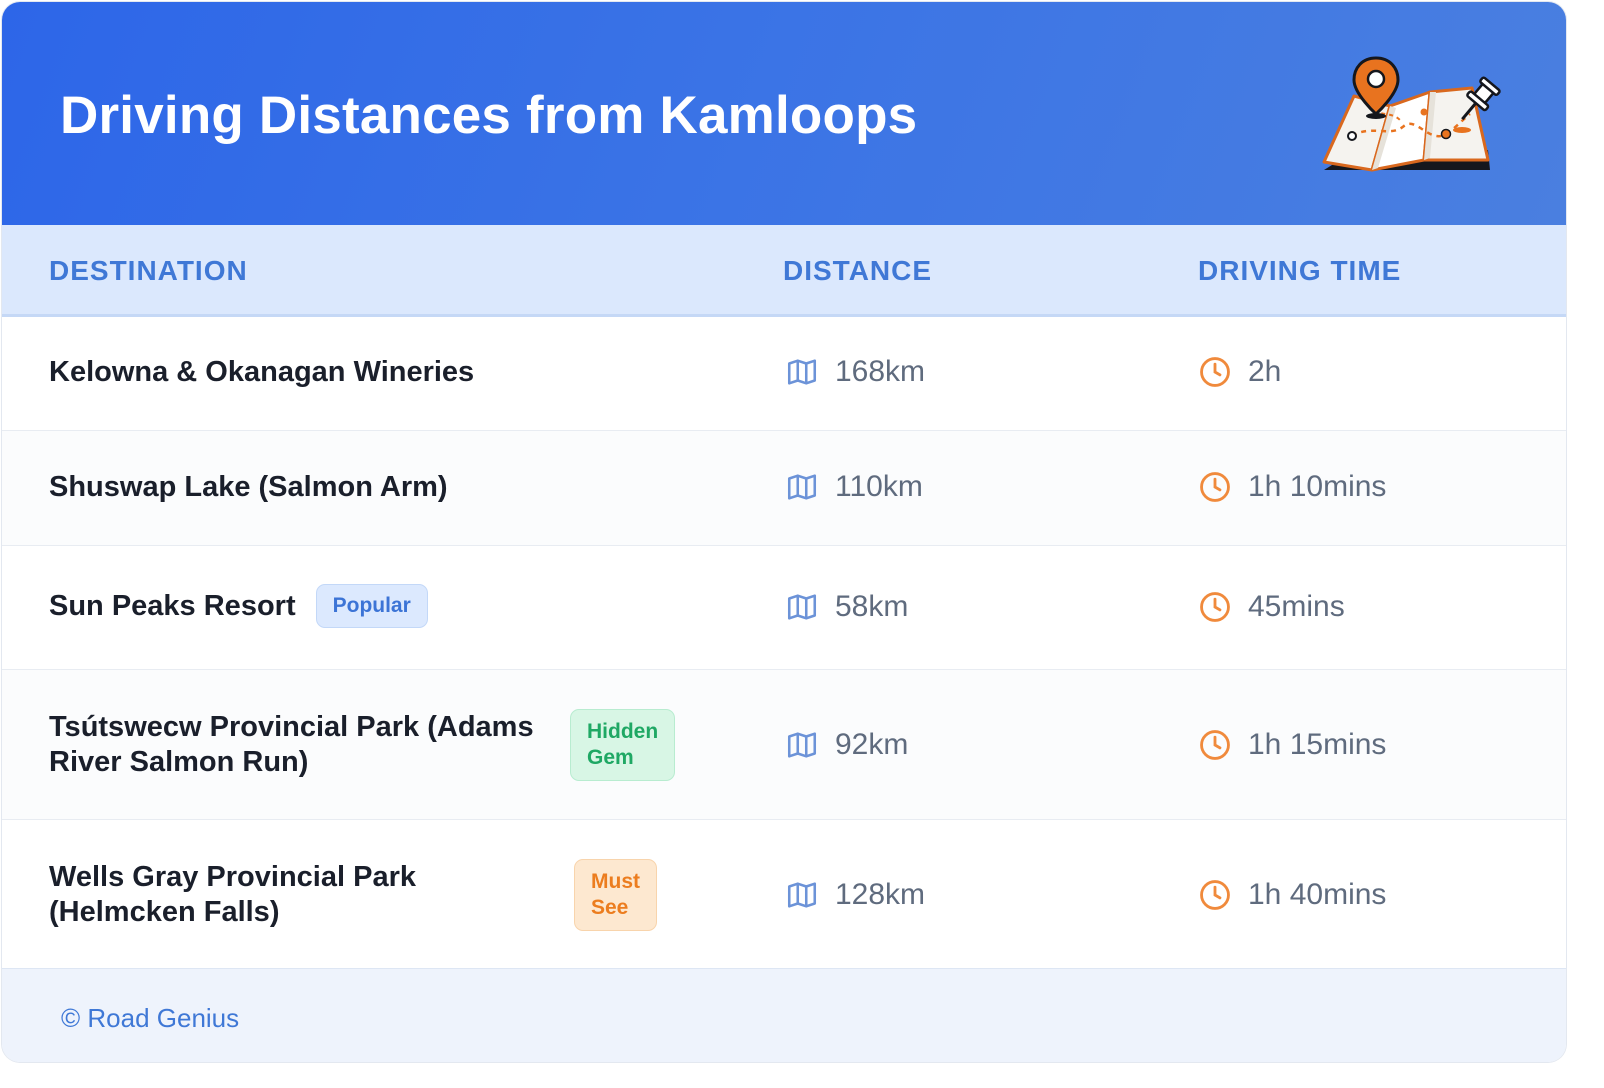 This screenshot has height=1088, width=1604. I want to click on distance-value: 92km, so click(872, 744).